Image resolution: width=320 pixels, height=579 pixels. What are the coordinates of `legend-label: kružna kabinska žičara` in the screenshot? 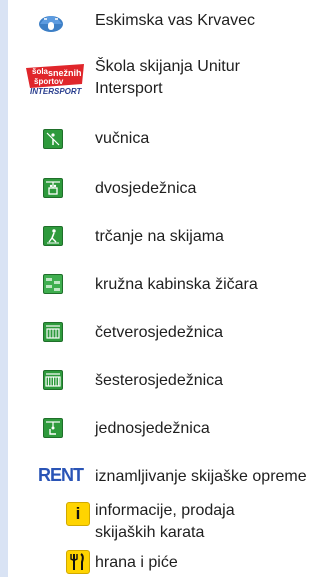 It's located at (176, 284).